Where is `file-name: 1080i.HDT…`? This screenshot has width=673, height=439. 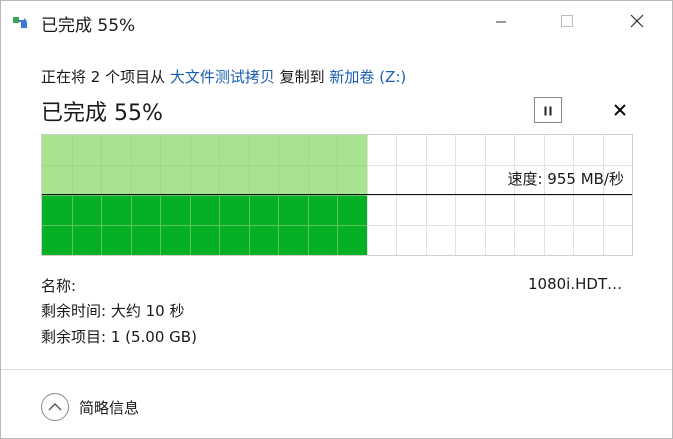
file-name: 1080i.HDT… is located at coordinates (575, 284).